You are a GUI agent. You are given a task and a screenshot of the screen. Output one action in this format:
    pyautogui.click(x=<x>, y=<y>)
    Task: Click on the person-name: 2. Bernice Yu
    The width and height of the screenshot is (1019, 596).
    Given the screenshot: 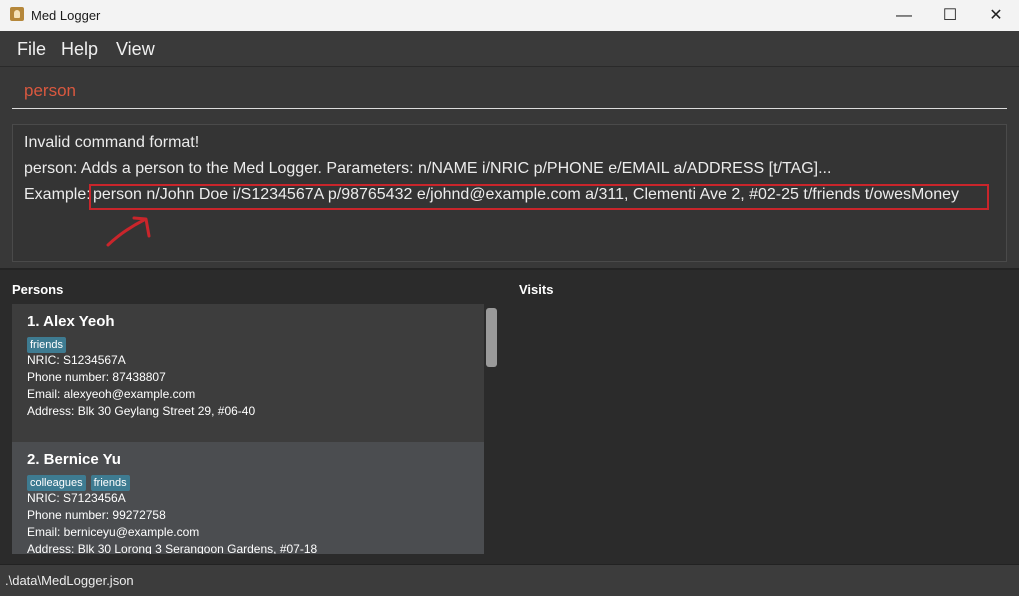 What is the action you would take?
    pyautogui.click(x=74, y=459)
    